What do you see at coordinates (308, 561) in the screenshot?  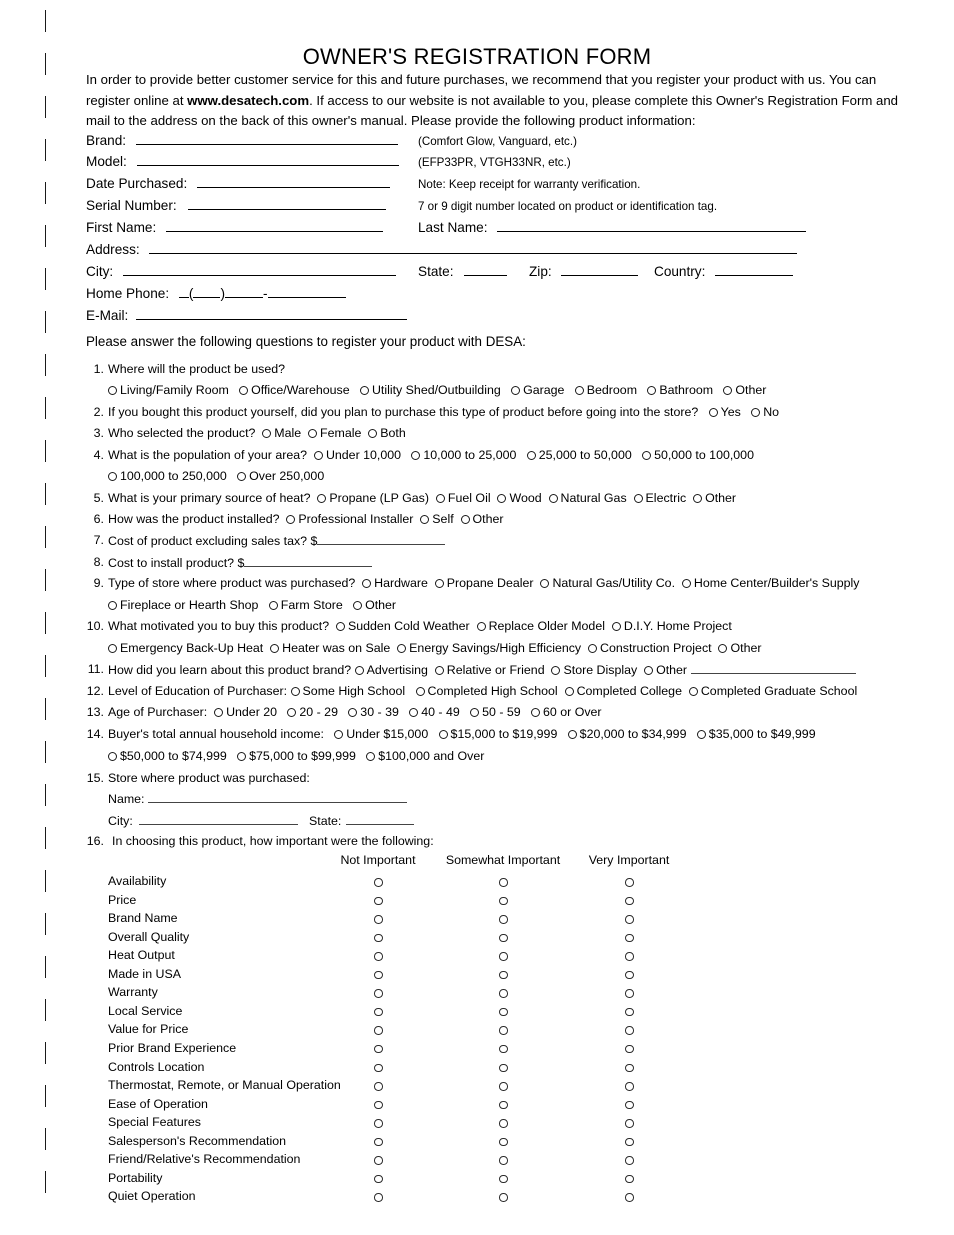 I see `question-8-cost-input` at bounding box center [308, 561].